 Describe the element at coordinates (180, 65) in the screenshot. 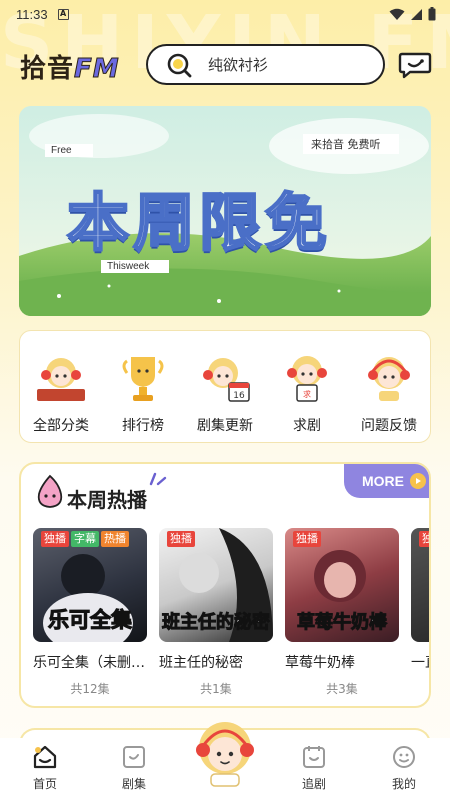

I see `search-icon` at that location.